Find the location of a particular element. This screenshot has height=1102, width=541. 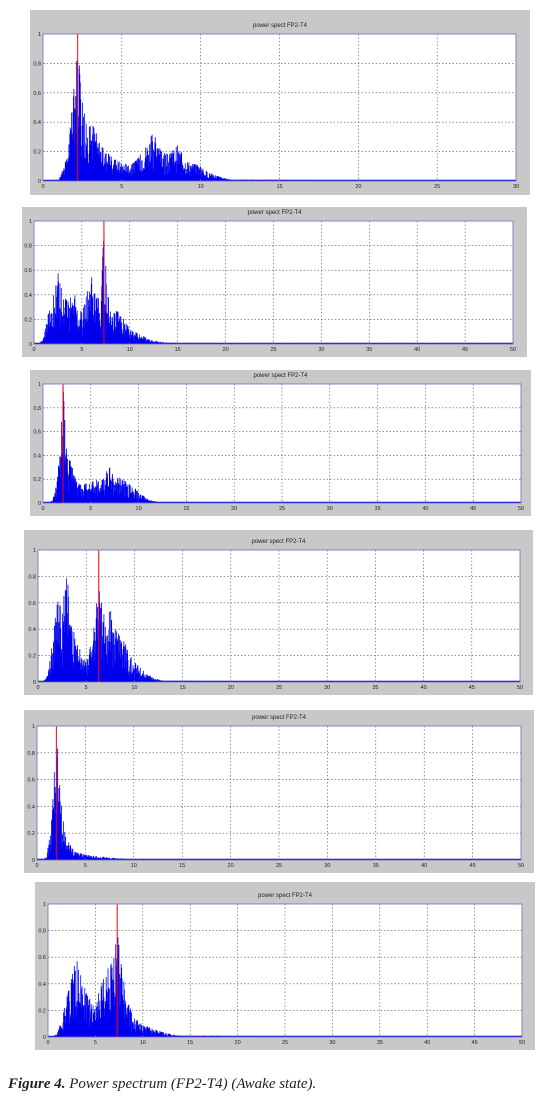

figure-label: Figure 4. is located at coordinates (37, 1084).